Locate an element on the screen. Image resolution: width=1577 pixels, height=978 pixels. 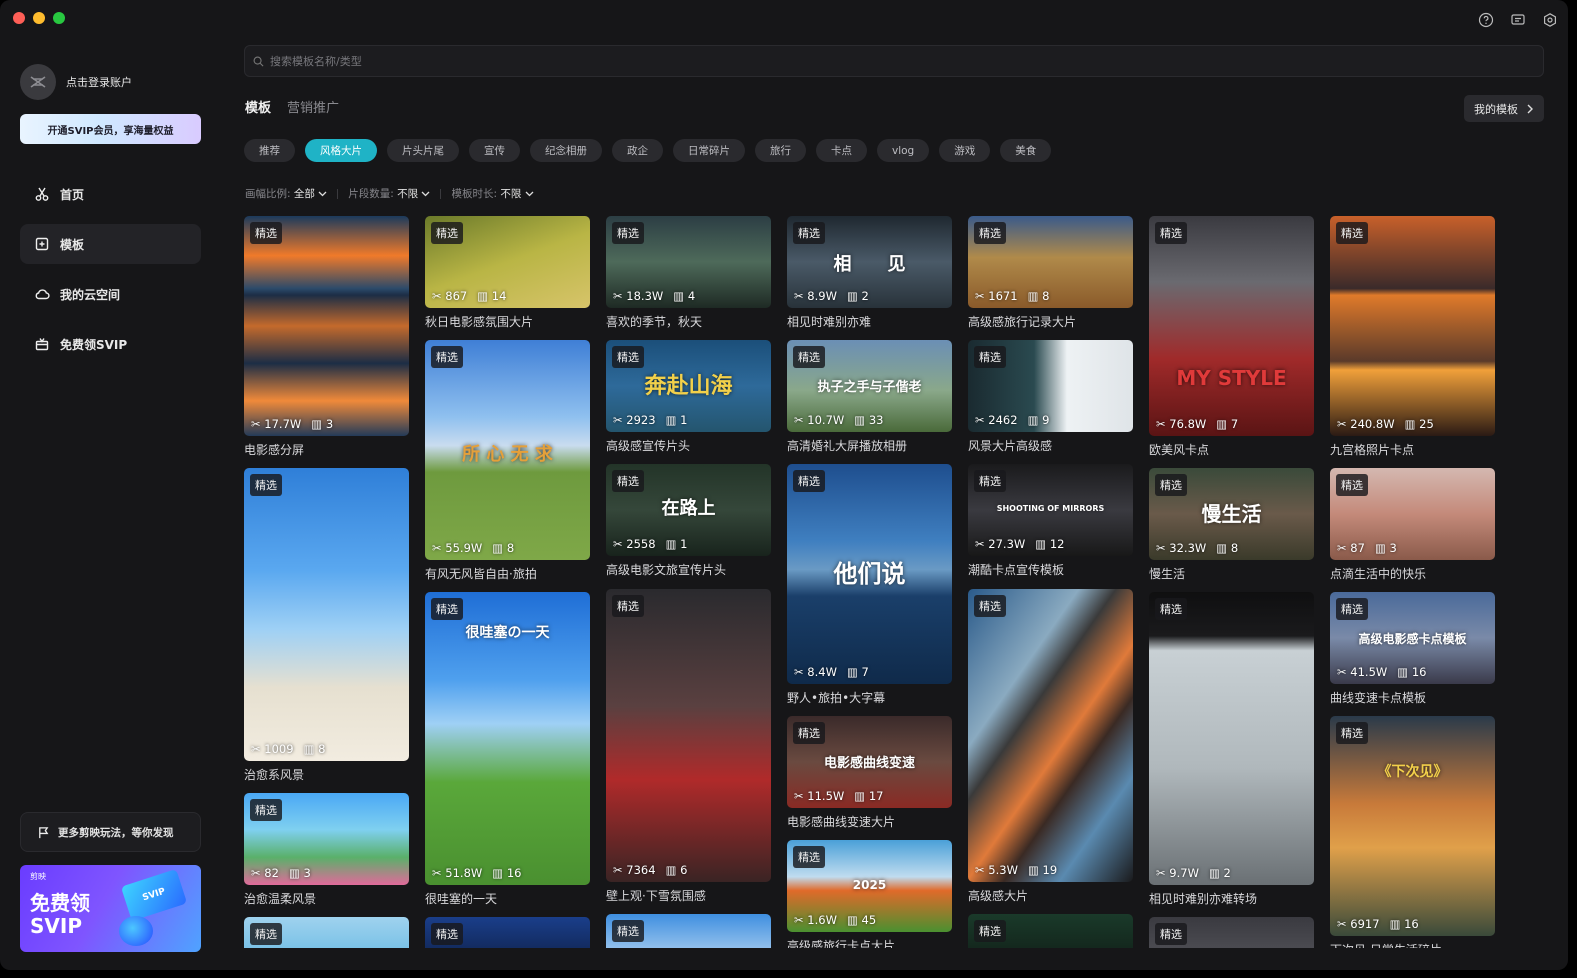
template-card: 精选所 心 无 求 ✂ 55.9W ▥ 8 有风无风皆自由·旅拍 is located at coordinates (507, 461).